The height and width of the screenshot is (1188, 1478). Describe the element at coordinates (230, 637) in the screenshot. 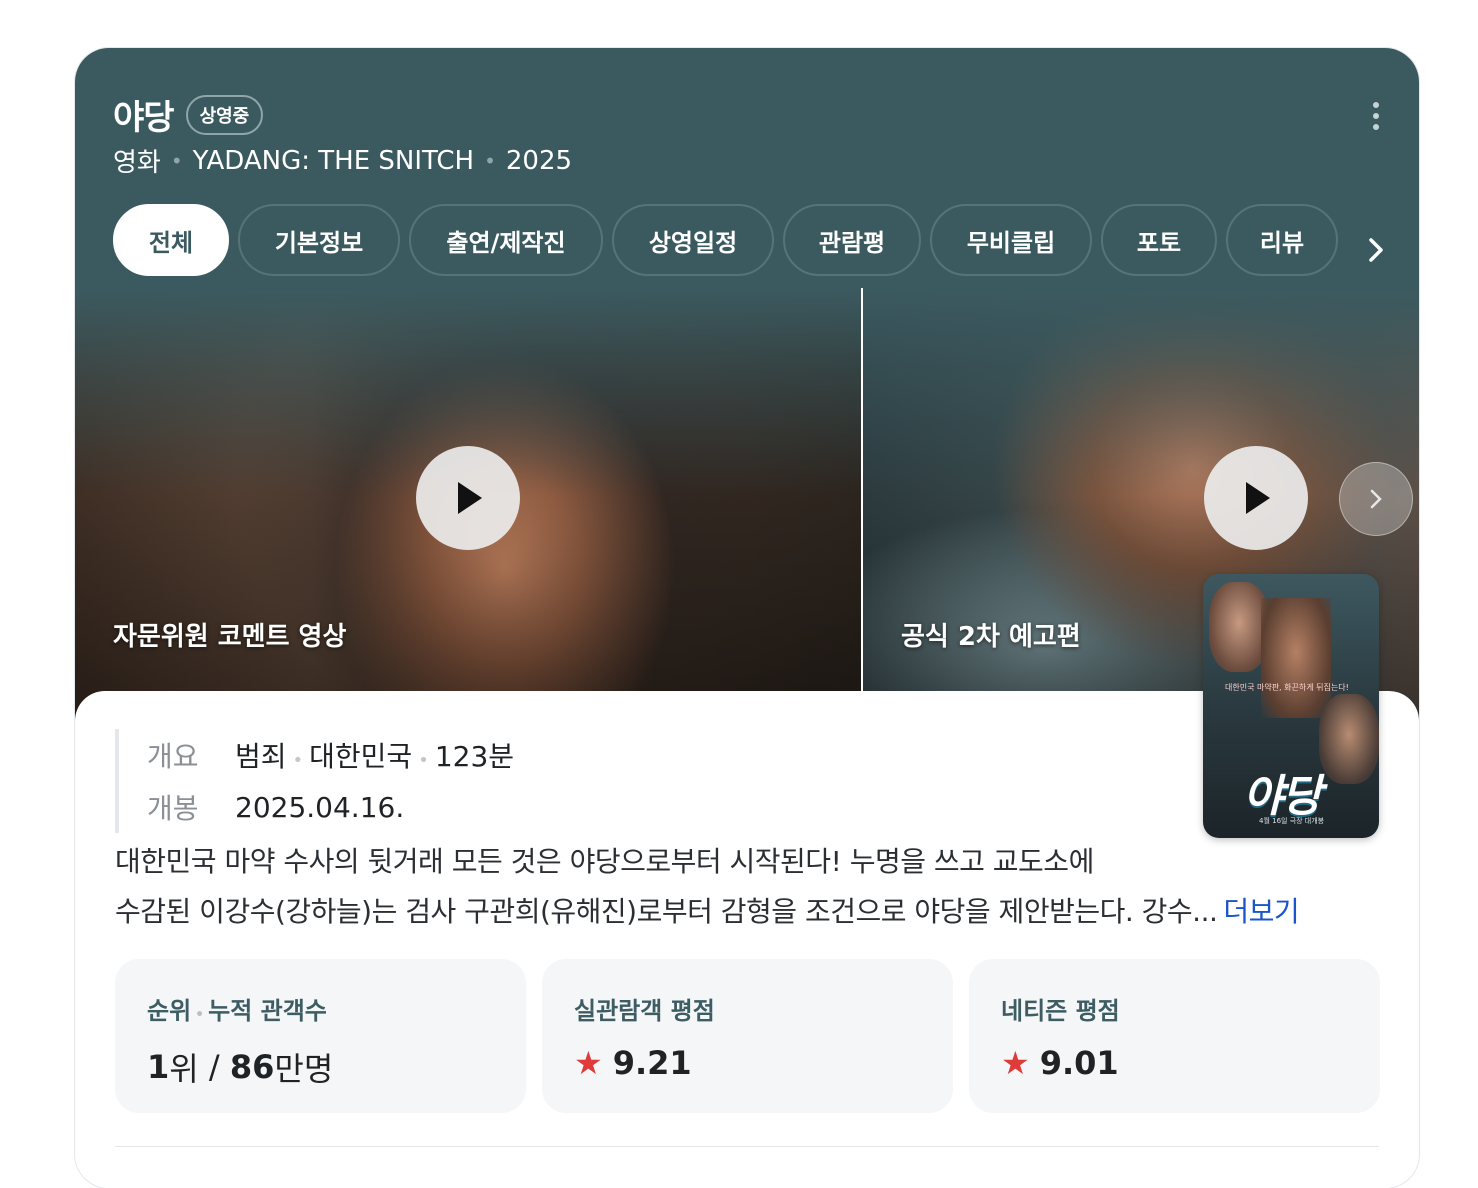

I see `clip-title: 자문위원 코멘트 영상` at that location.